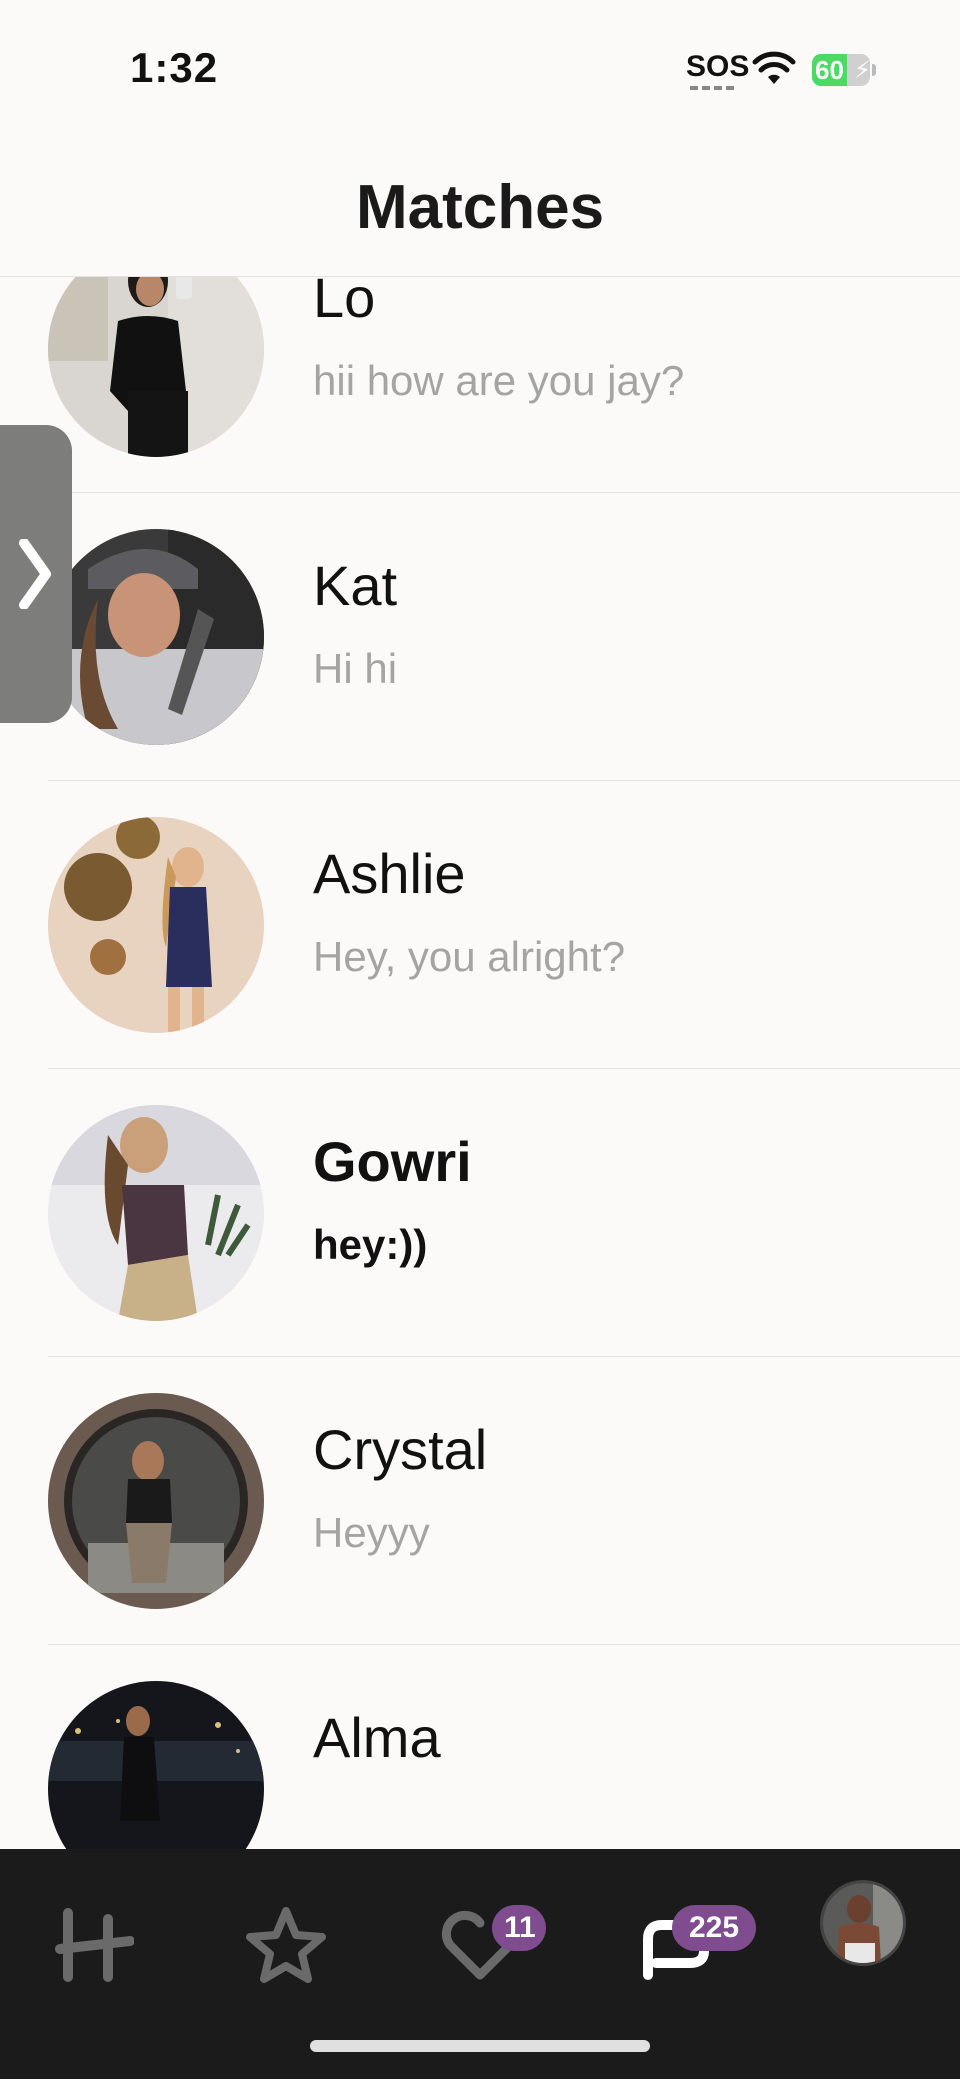 The image size is (960, 2079). Describe the element at coordinates (774, 67) in the screenshot. I see `wifi-icon` at that location.